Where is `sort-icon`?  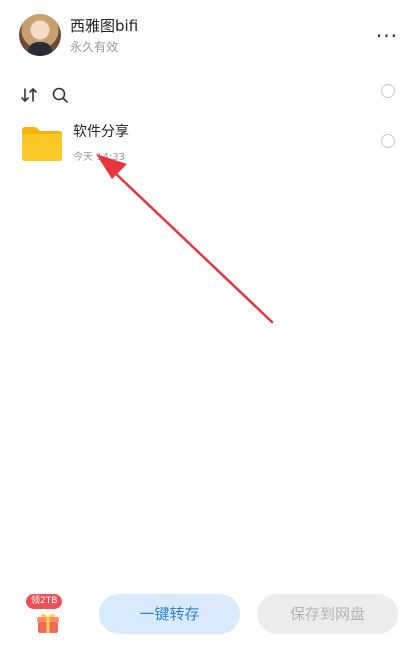 sort-icon is located at coordinates (29, 95).